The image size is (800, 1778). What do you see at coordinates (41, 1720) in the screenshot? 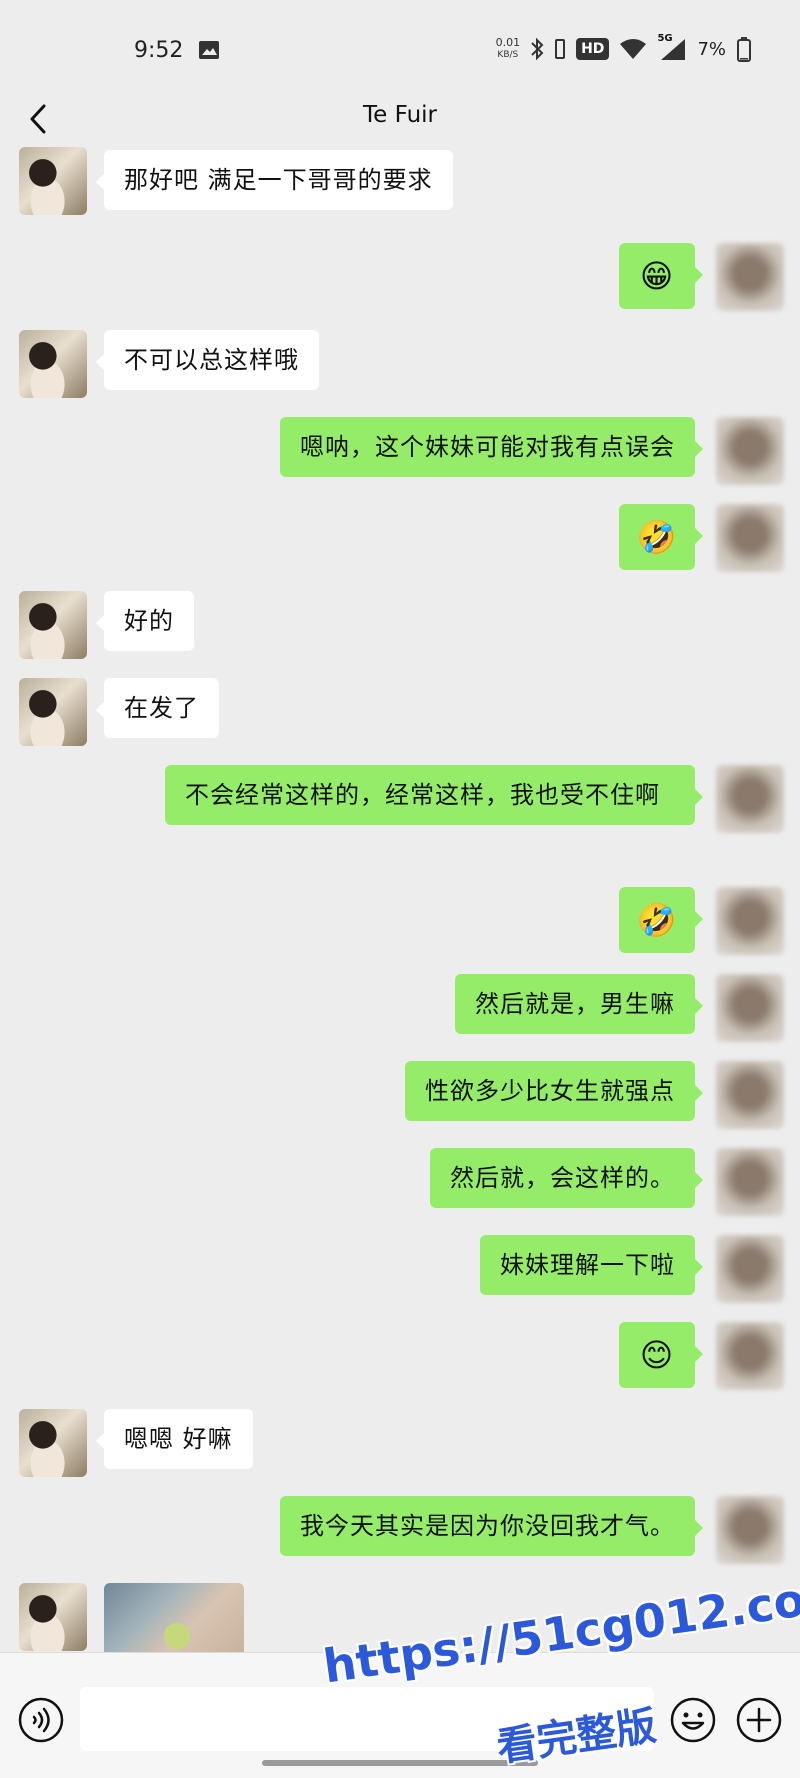
I see `voice-input-icon` at bounding box center [41, 1720].